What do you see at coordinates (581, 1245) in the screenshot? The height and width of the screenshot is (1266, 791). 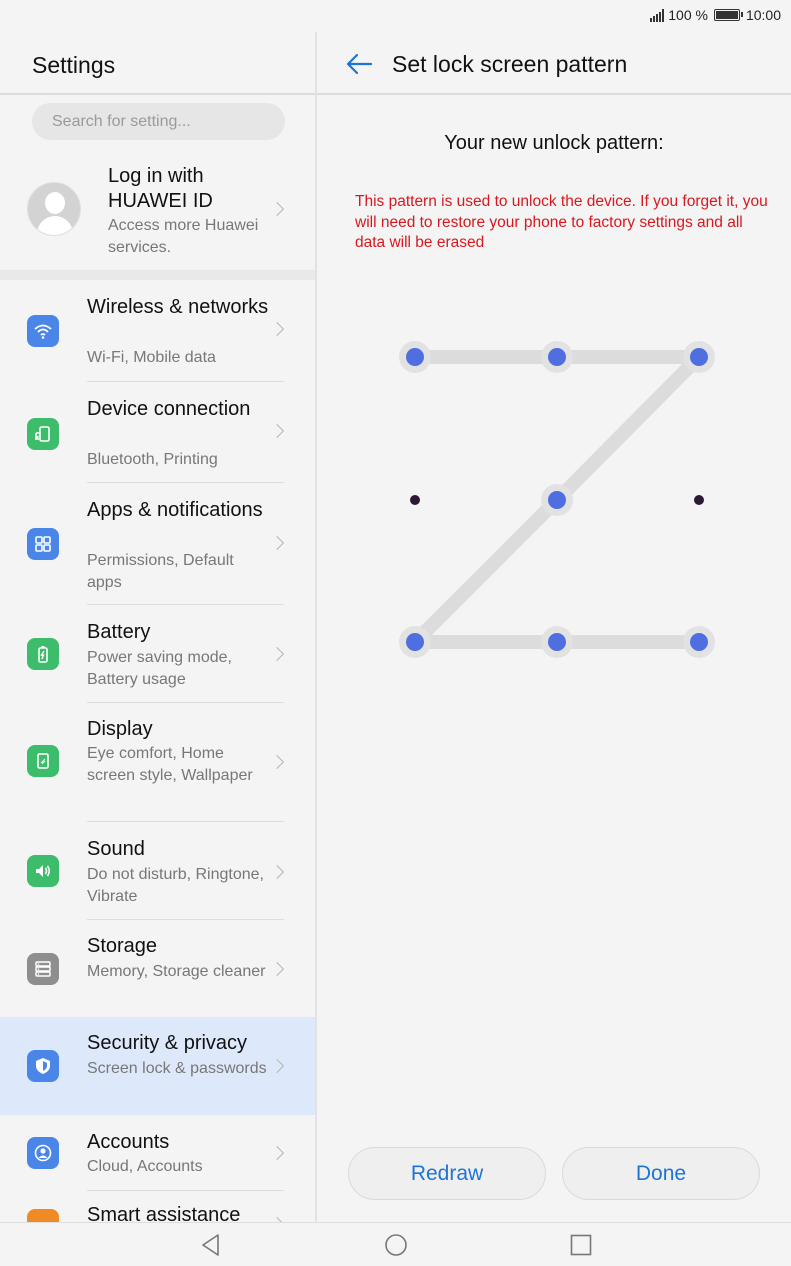 I see `recents-nav-icon` at bounding box center [581, 1245].